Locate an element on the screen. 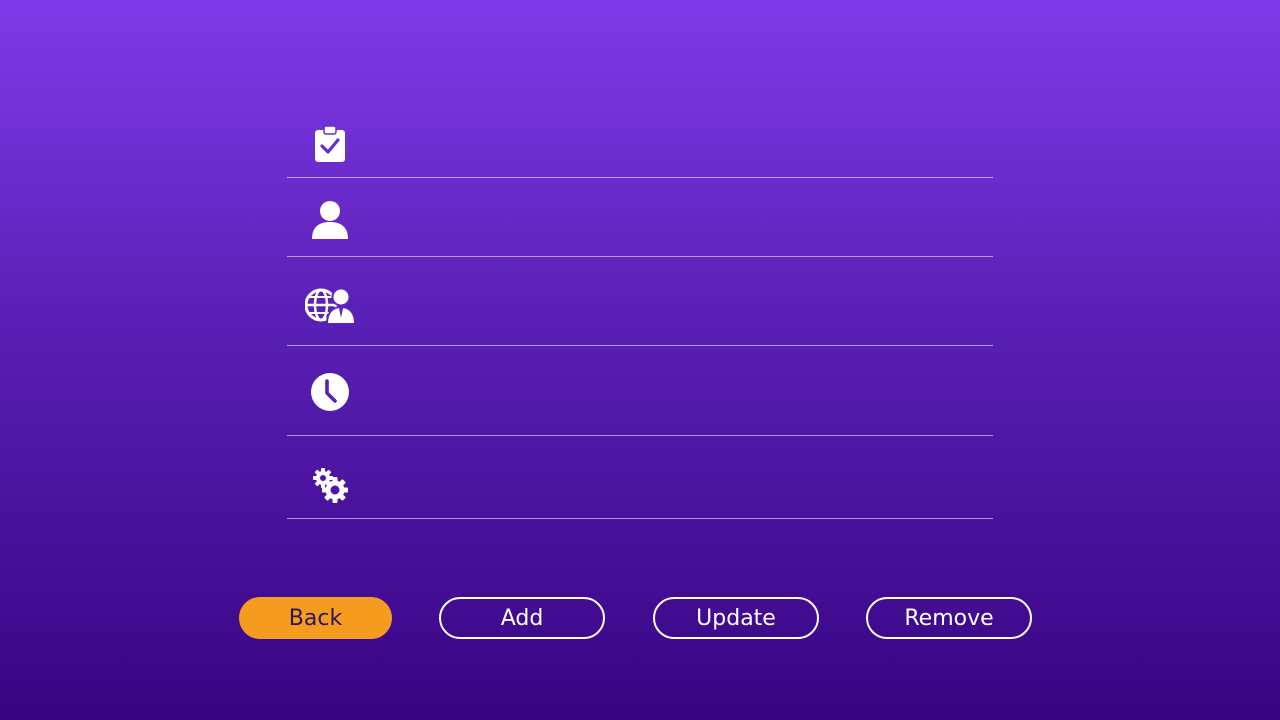 The height and width of the screenshot is (720, 1280). clipboard-check-icon is located at coordinates (330, 144).